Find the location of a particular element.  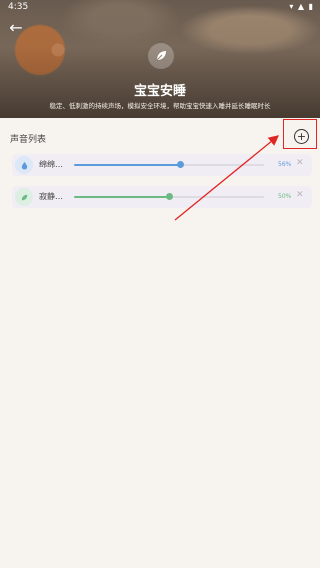

volume-percent: 50% is located at coordinates (285, 196).